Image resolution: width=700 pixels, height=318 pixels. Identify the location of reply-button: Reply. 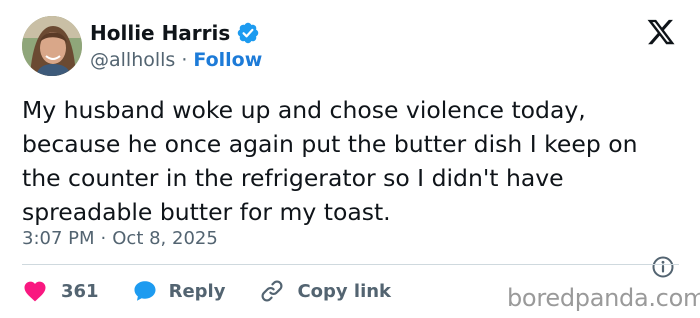
(179, 291).